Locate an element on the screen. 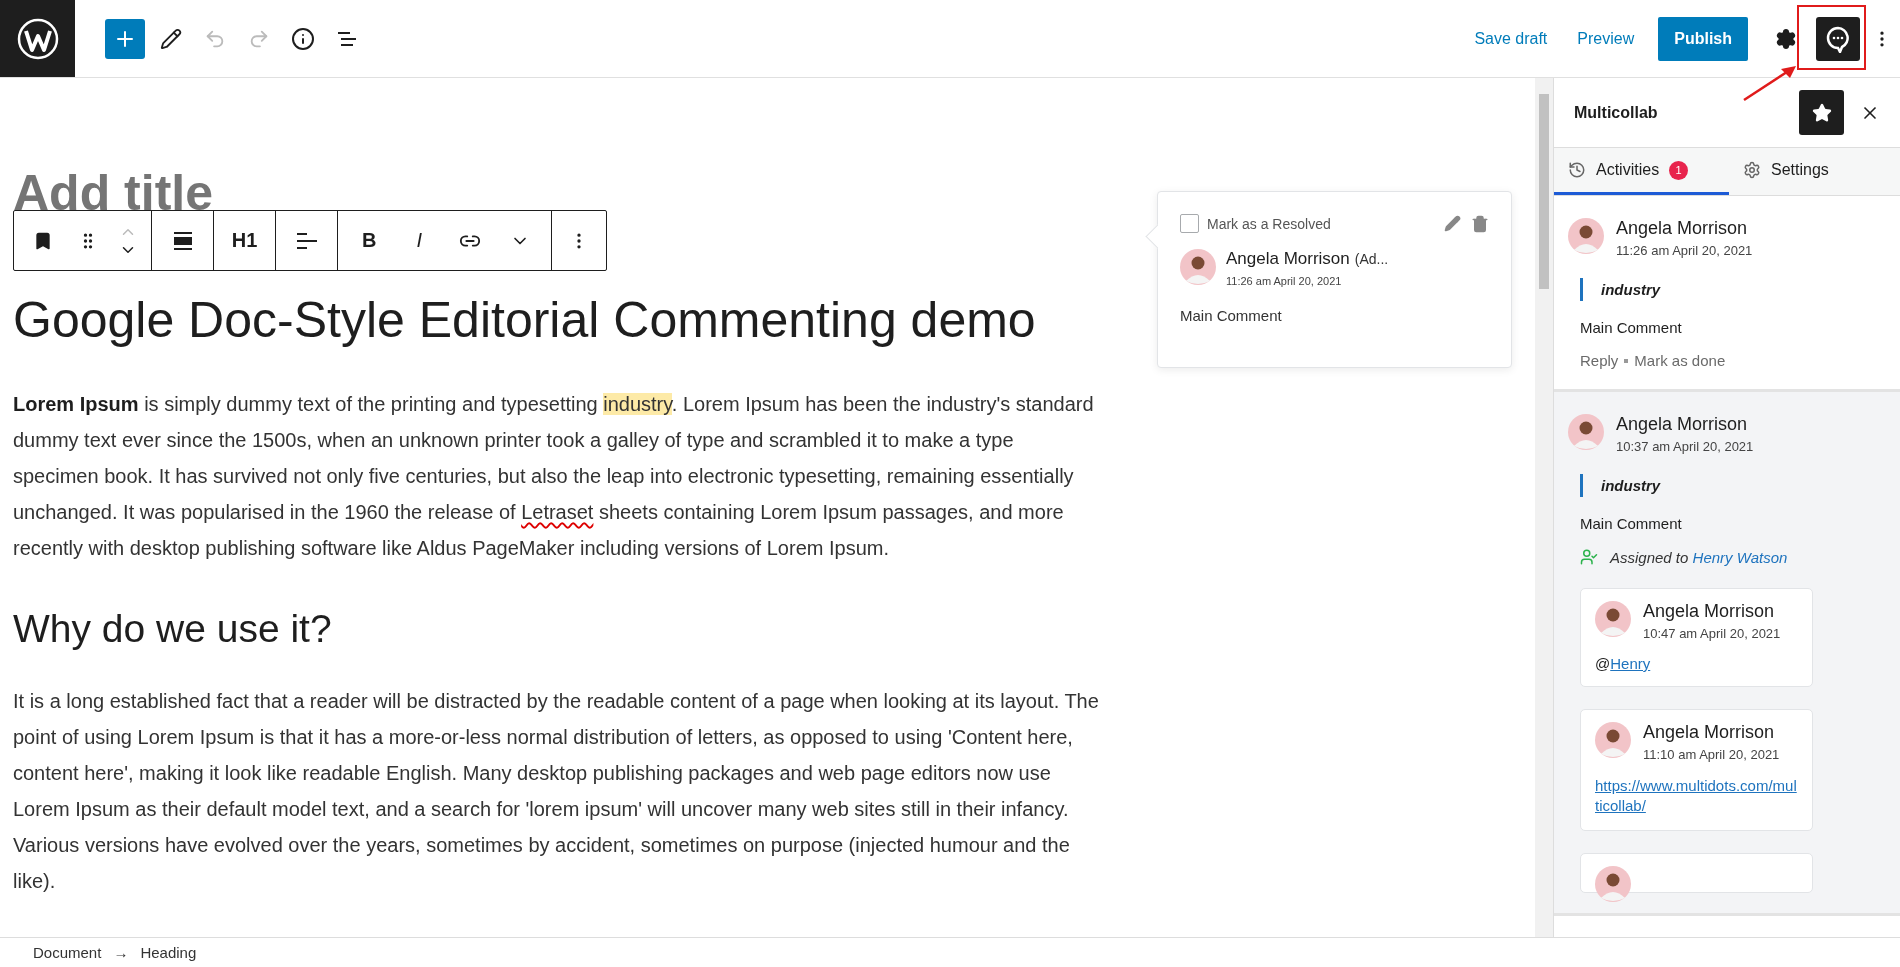 The height and width of the screenshot is (967, 1900). comment-button is located at coordinates (1838, 38).